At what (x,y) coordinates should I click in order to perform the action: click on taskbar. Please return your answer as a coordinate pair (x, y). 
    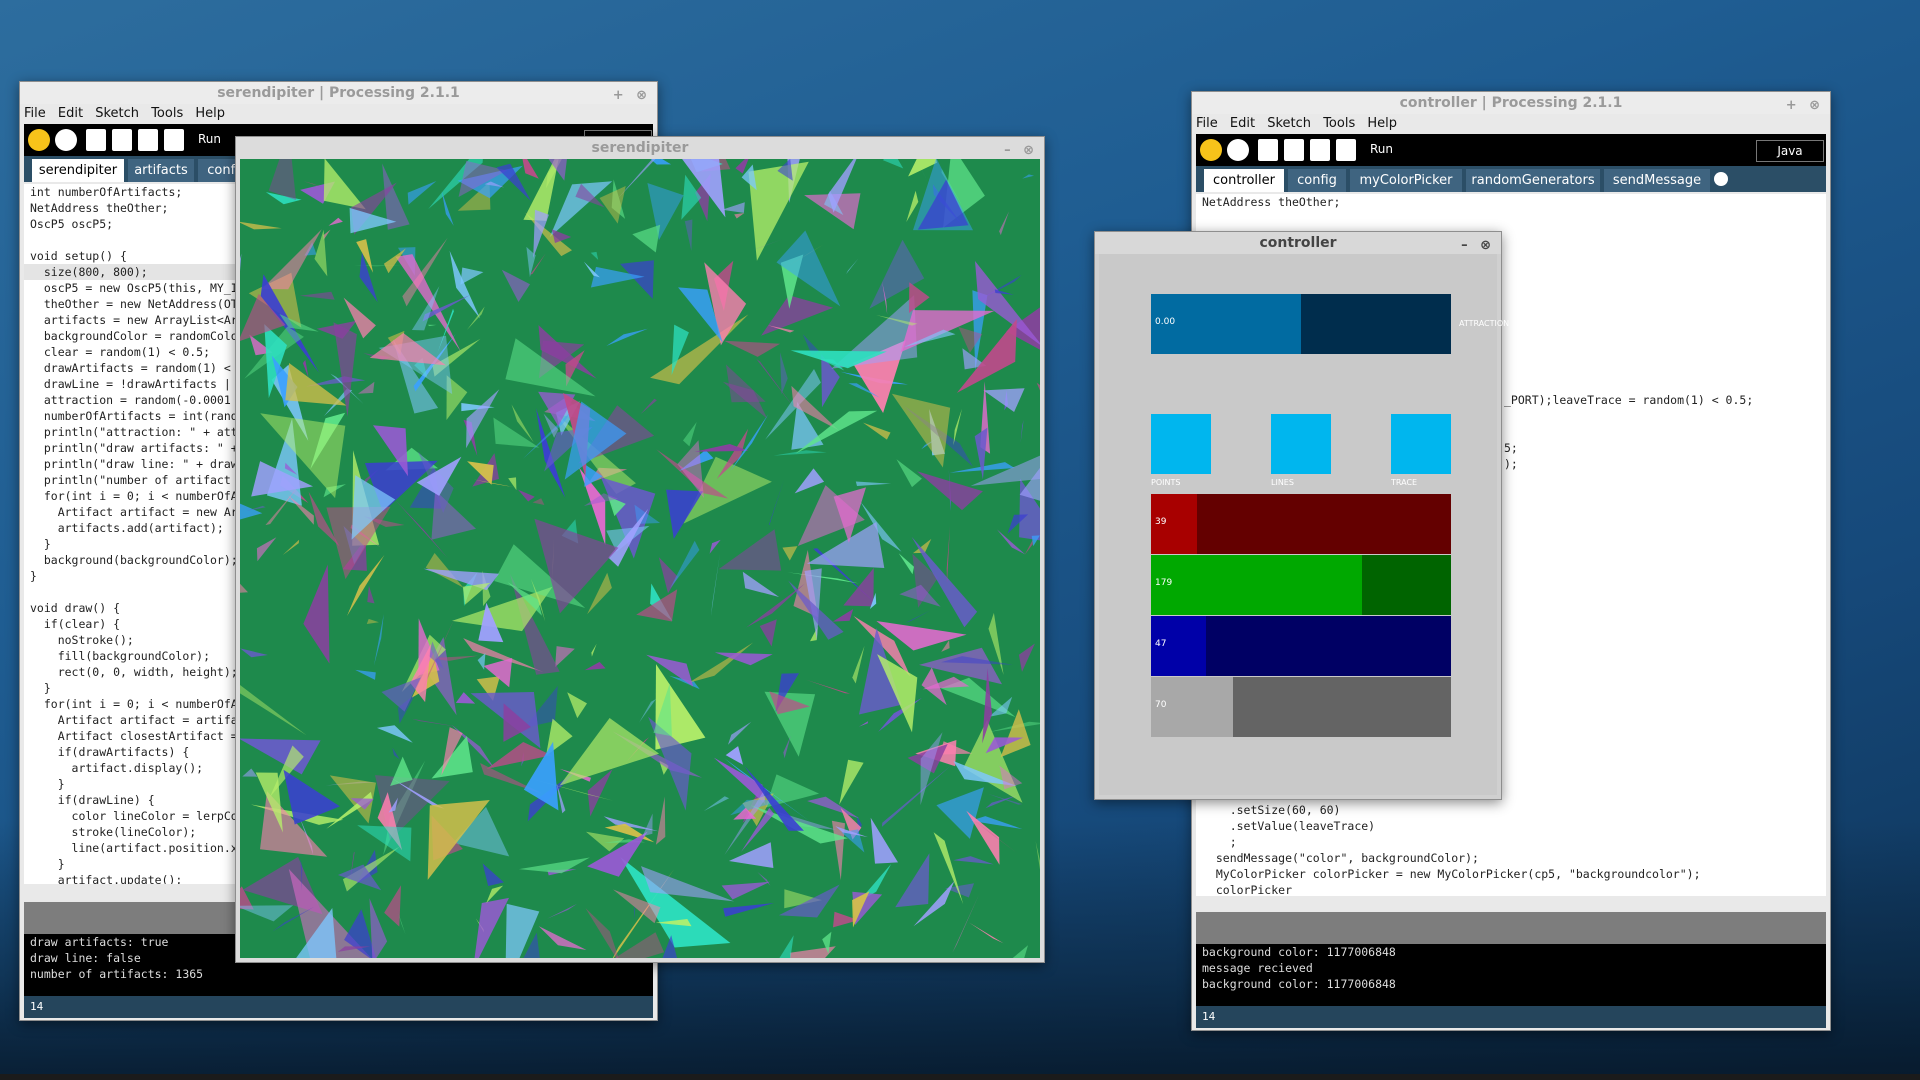
    Looking at the image, I should click on (960, 1077).